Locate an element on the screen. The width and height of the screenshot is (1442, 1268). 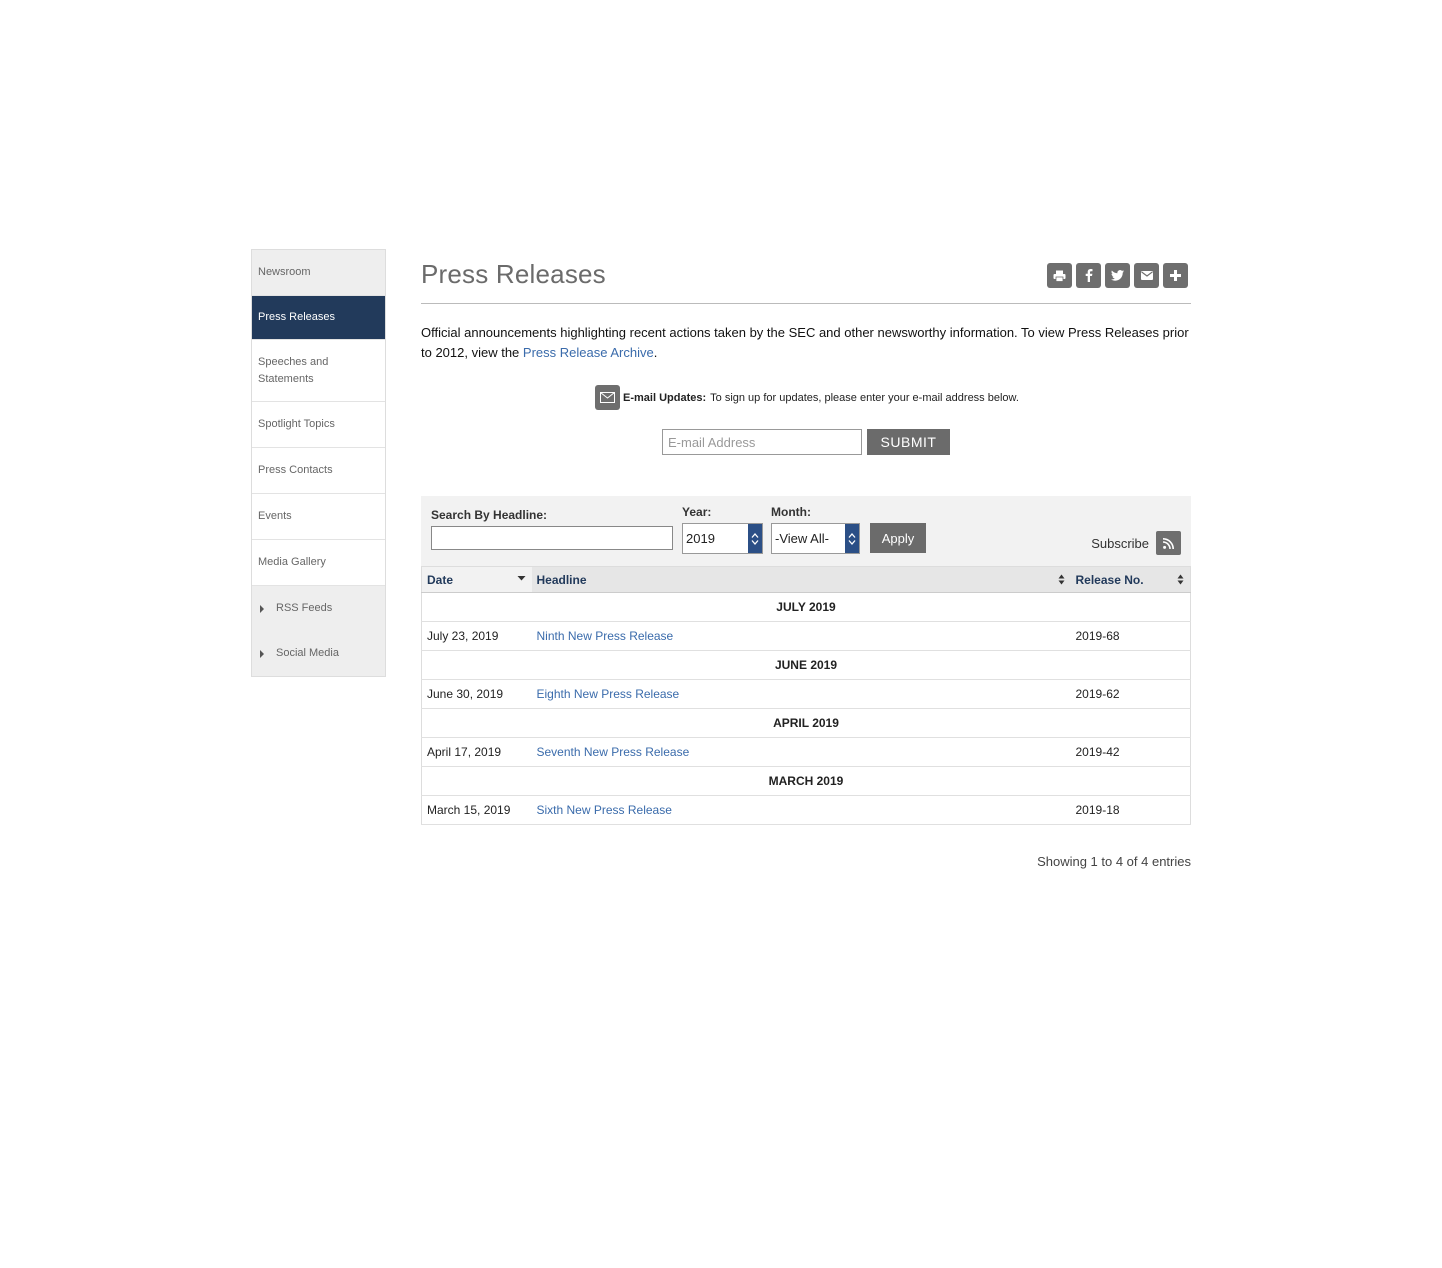
twitter-button is located at coordinates (1117, 275).